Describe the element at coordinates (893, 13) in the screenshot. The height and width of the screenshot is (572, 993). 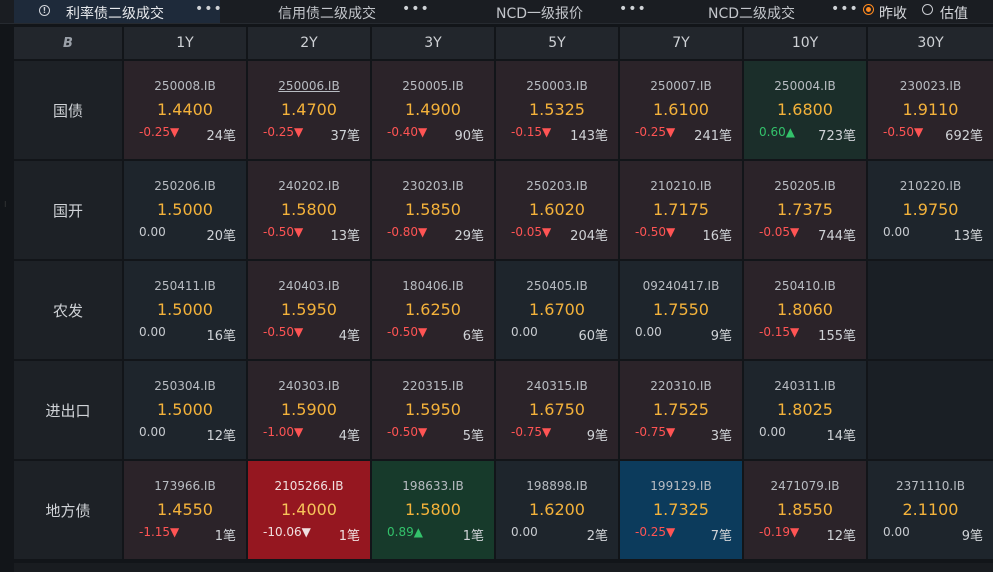
I see `radio-prev-close-label: 昨收` at that location.